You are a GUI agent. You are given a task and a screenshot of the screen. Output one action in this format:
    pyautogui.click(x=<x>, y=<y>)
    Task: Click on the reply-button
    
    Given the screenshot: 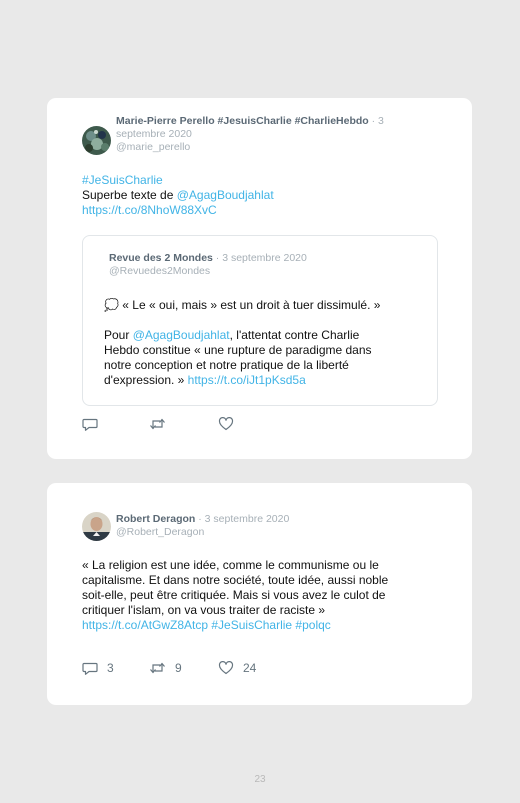 What is the action you would take?
    pyautogui.click(x=94, y=424)
    